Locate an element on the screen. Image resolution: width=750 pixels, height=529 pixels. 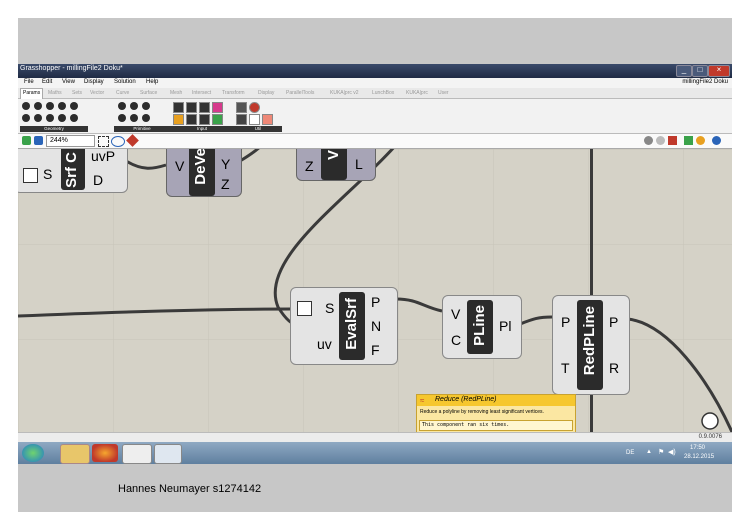
component-deconstruct-vector: V DeVe Y Z is located at coordinates (204, 173).